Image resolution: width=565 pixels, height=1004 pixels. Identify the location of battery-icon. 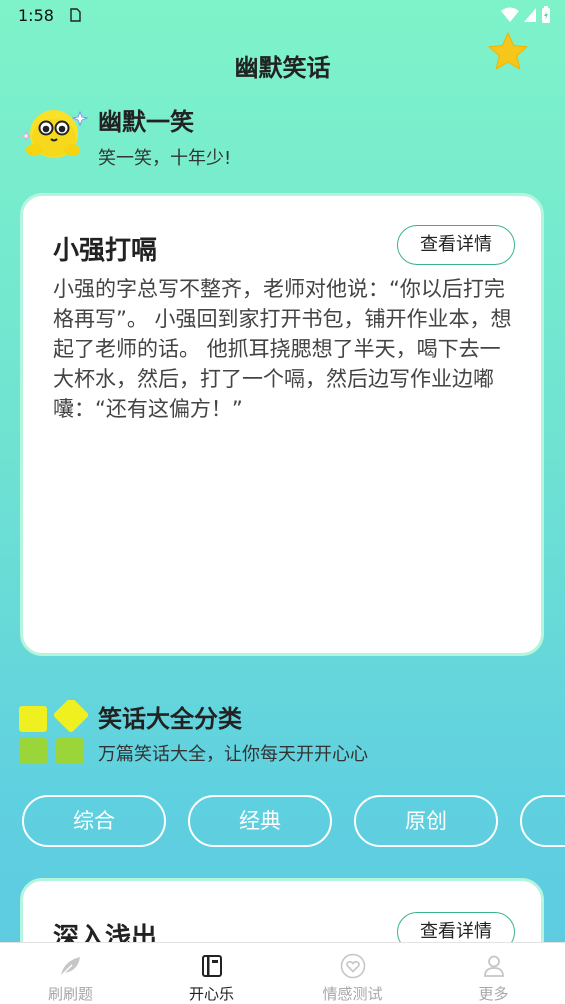
(546, 14).